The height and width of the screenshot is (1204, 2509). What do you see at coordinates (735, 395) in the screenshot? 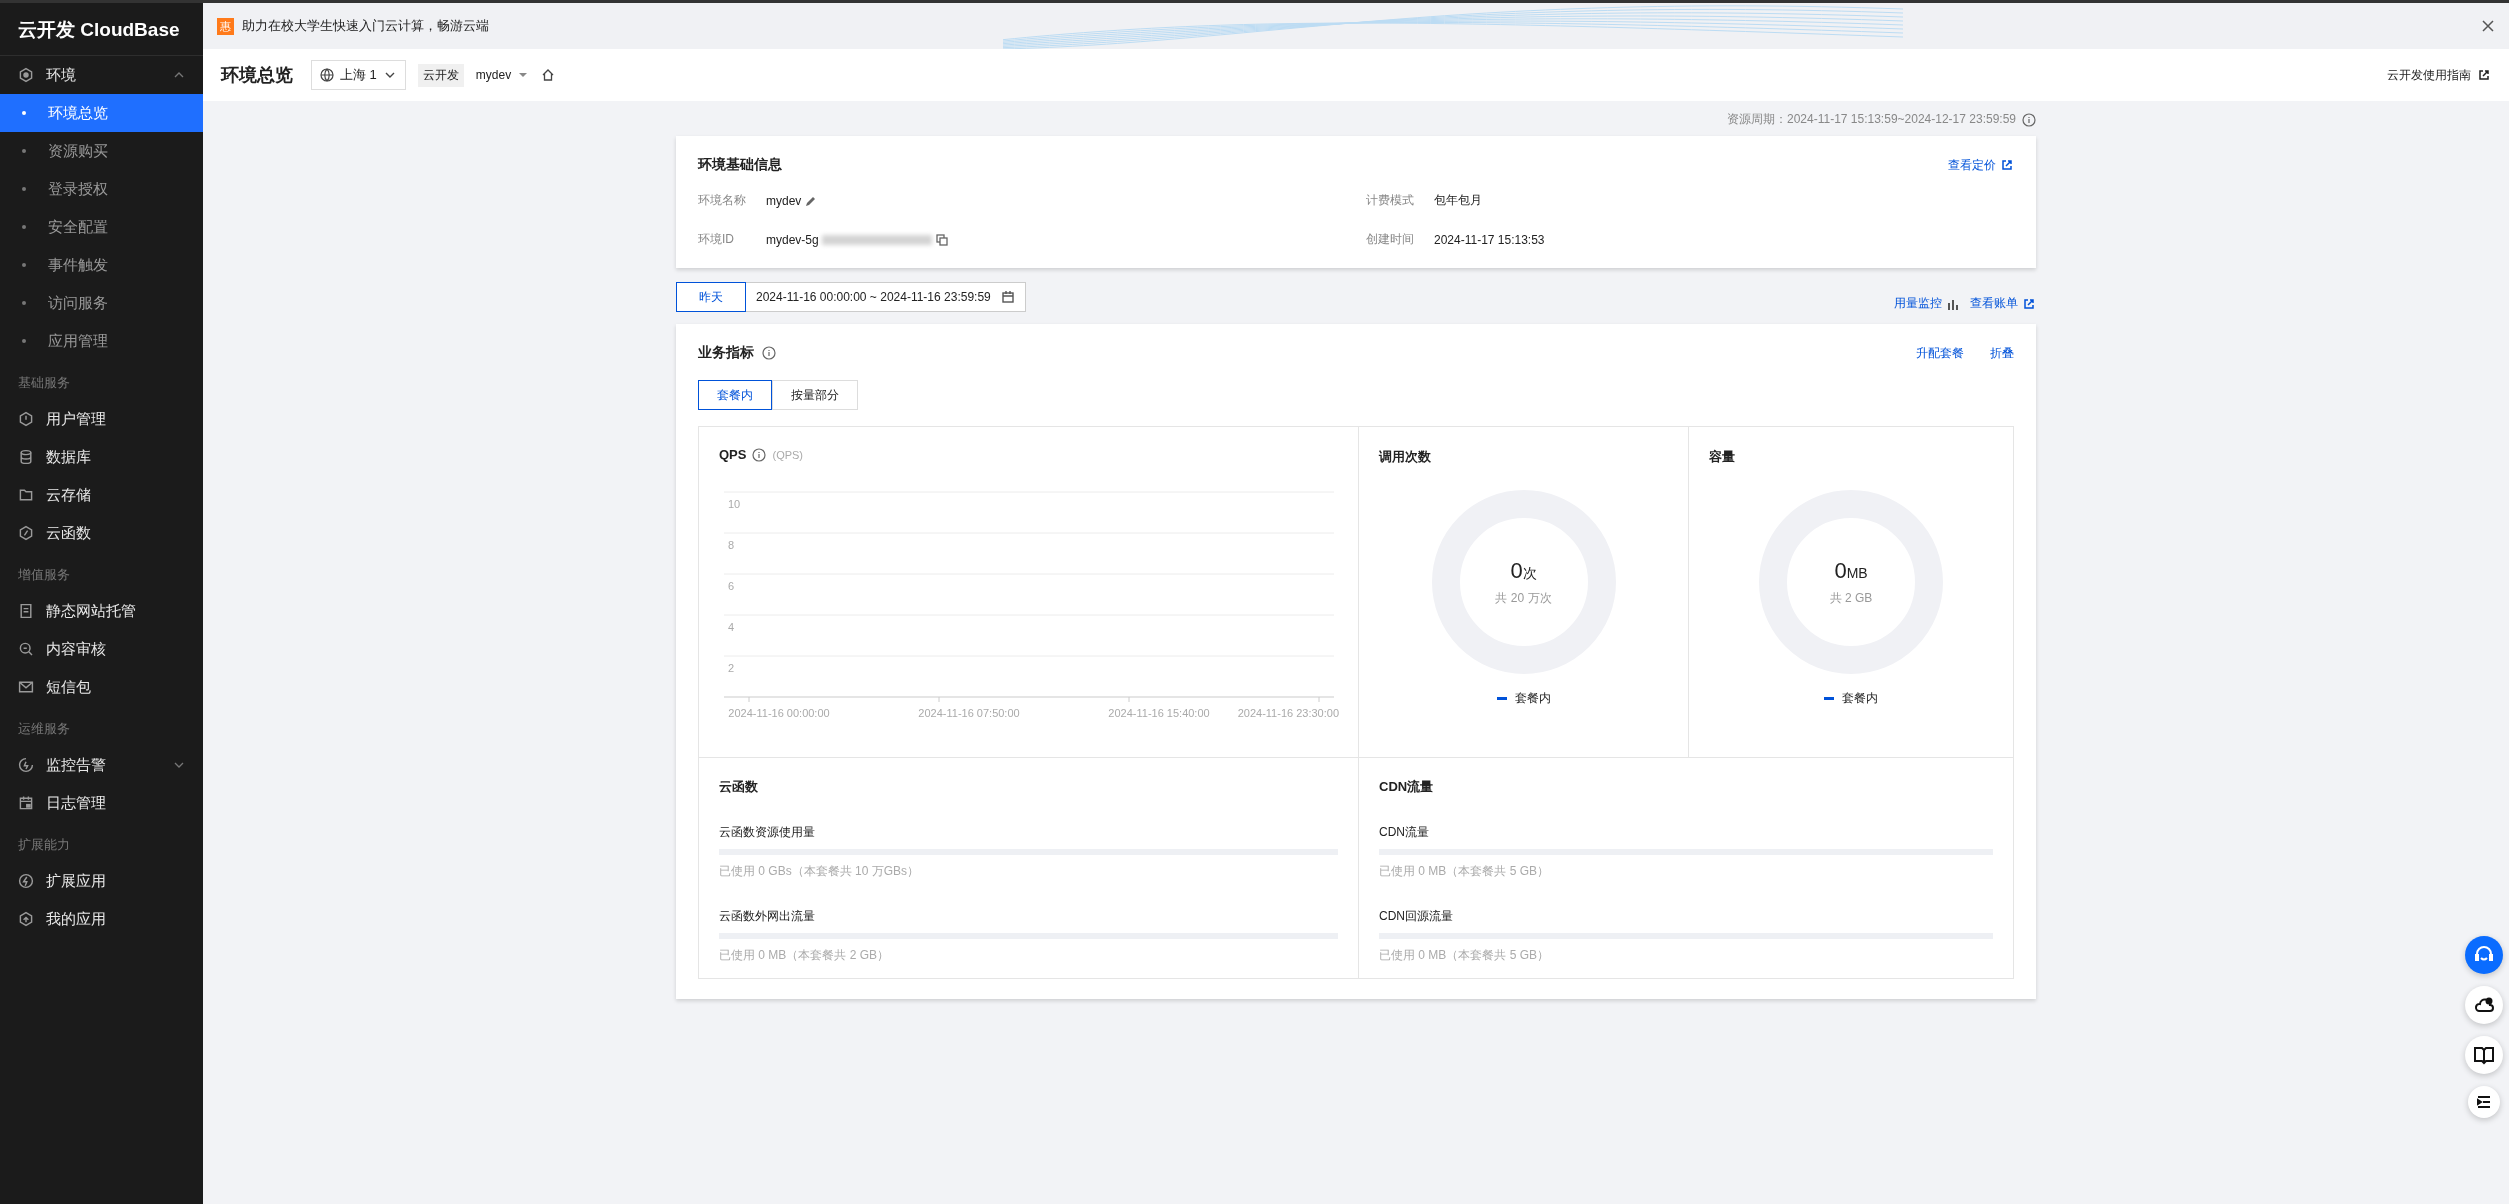
I see `tab: 套餐内` at bounding box center [735, 395].